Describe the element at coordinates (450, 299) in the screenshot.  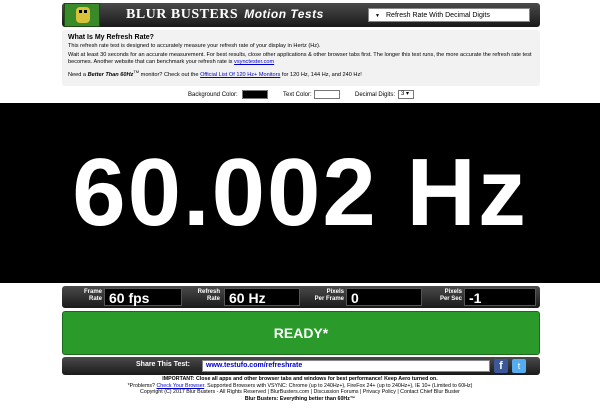
I see `label-line: Per Sec` at that location.